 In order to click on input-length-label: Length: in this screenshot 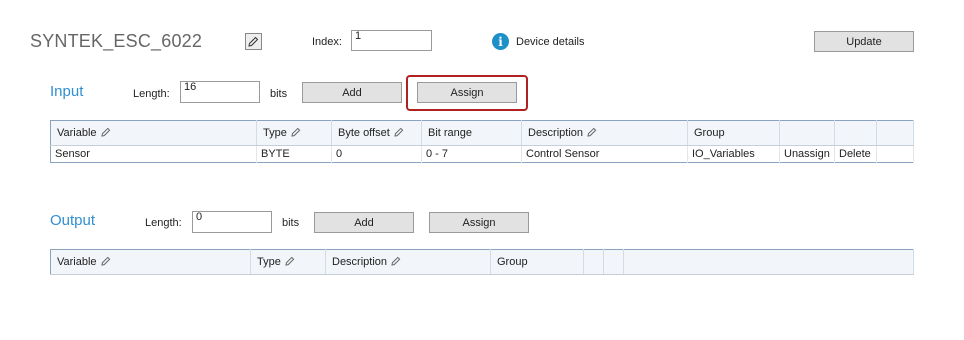, I will do `click(151, 94)`.